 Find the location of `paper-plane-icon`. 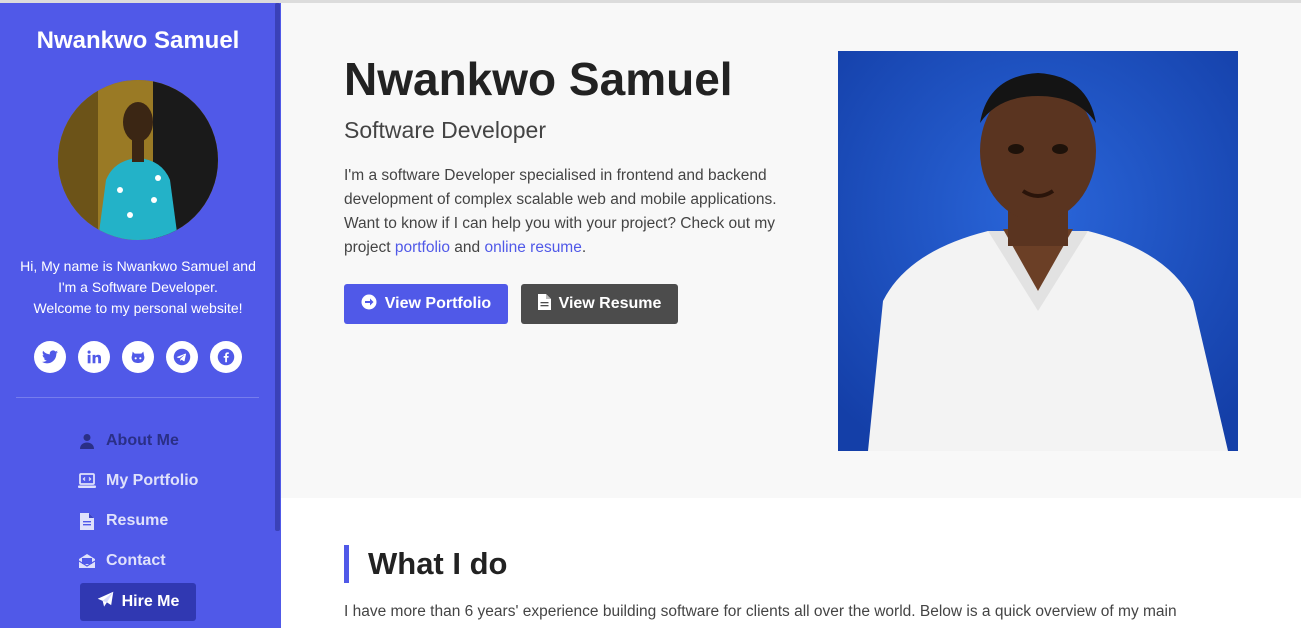

paper-plane-icon is located at coordinates (105, 602).